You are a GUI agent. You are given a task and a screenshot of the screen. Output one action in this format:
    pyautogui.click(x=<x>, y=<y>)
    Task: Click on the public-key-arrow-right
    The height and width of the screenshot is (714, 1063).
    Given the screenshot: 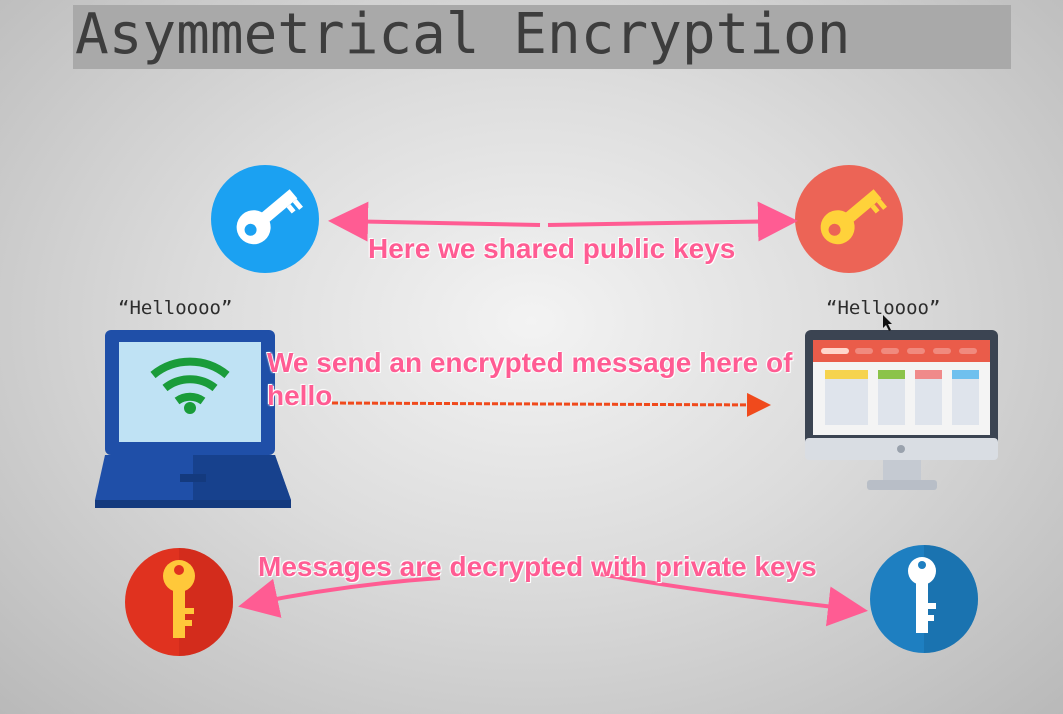 What is the action you would take?
    pyautogui.click(x=672, y=221)
    